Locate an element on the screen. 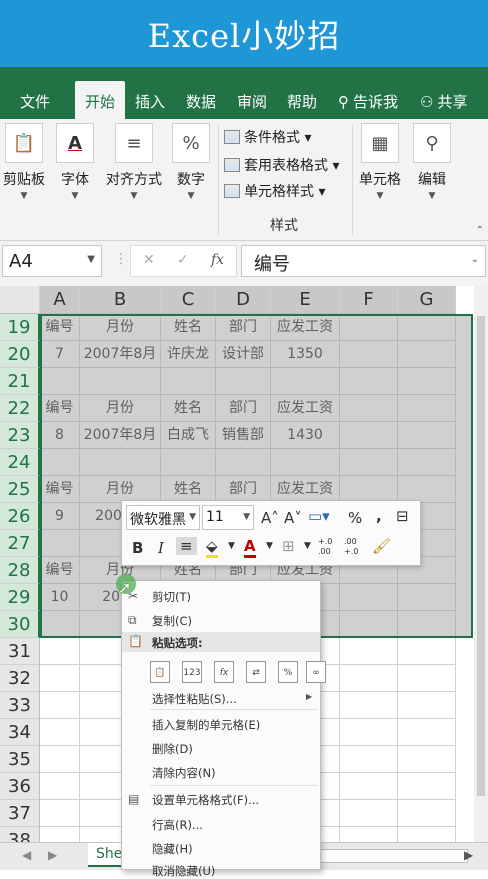 This screenshot has height=879, width=488. font-color-button: A is located at coordinates (250, 547).